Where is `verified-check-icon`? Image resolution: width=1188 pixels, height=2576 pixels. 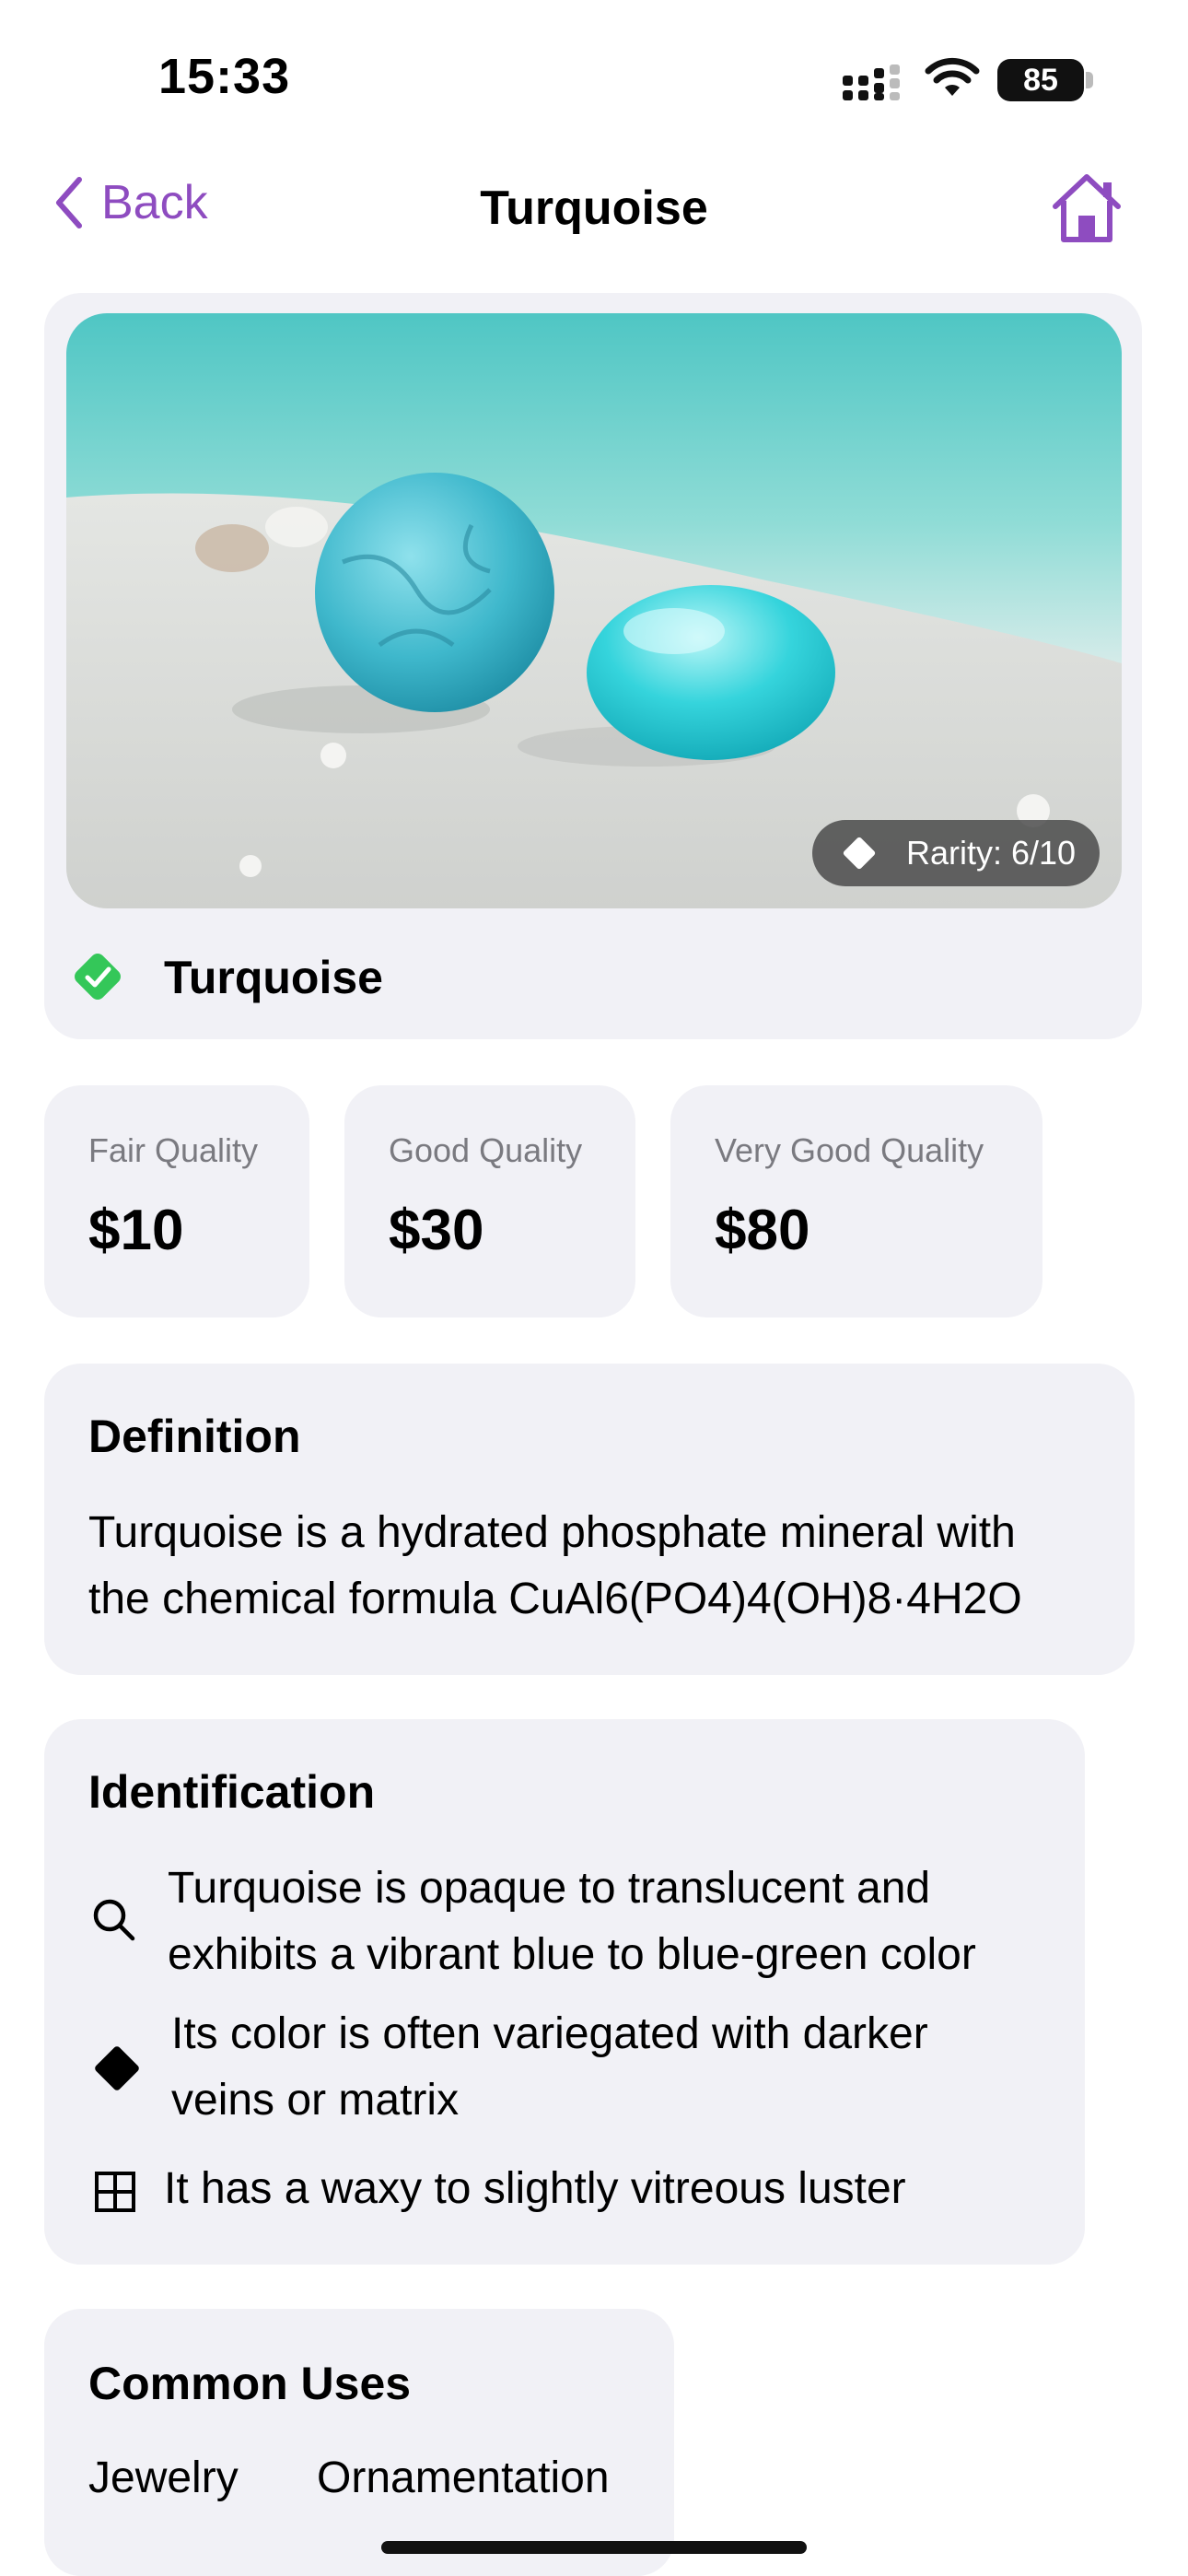
verified-check-icon is located at coordinates (98, 977).